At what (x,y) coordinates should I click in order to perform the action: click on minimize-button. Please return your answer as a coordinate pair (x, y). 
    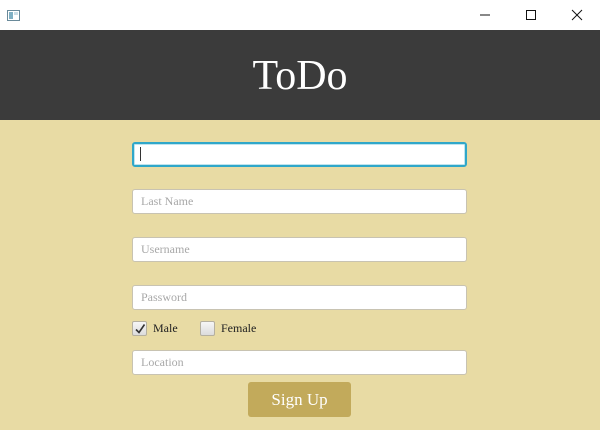
    Looking at the image, I should click on (485, 15).